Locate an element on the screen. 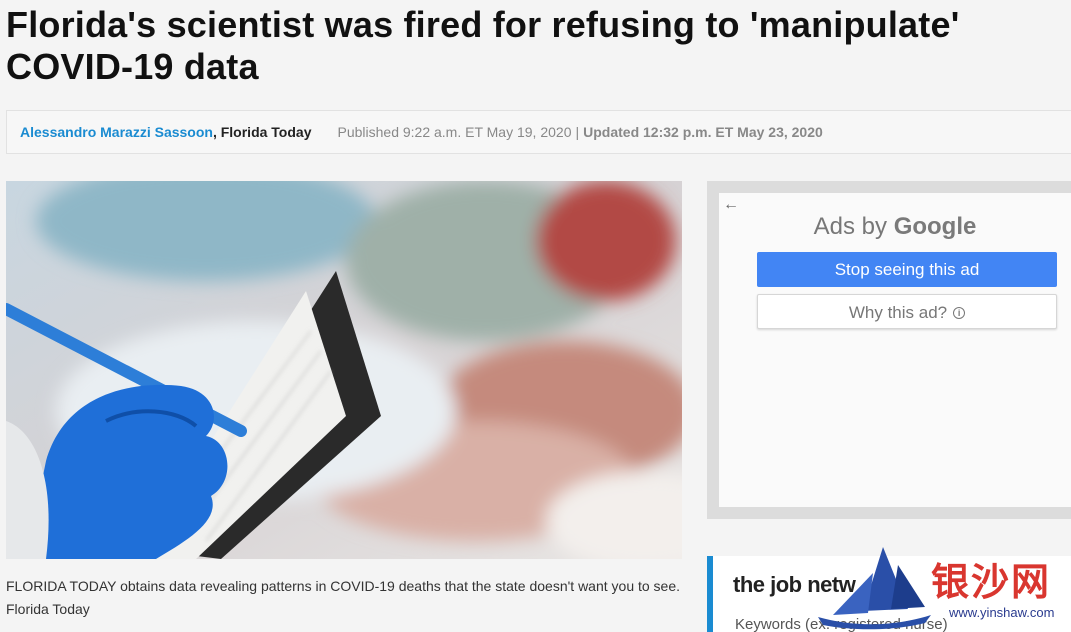 This screenshot has width=1071, height=632. published-timestamp: Published 9:22 a.m. ET May 19, 2020 is located at coordinates (454, 132).